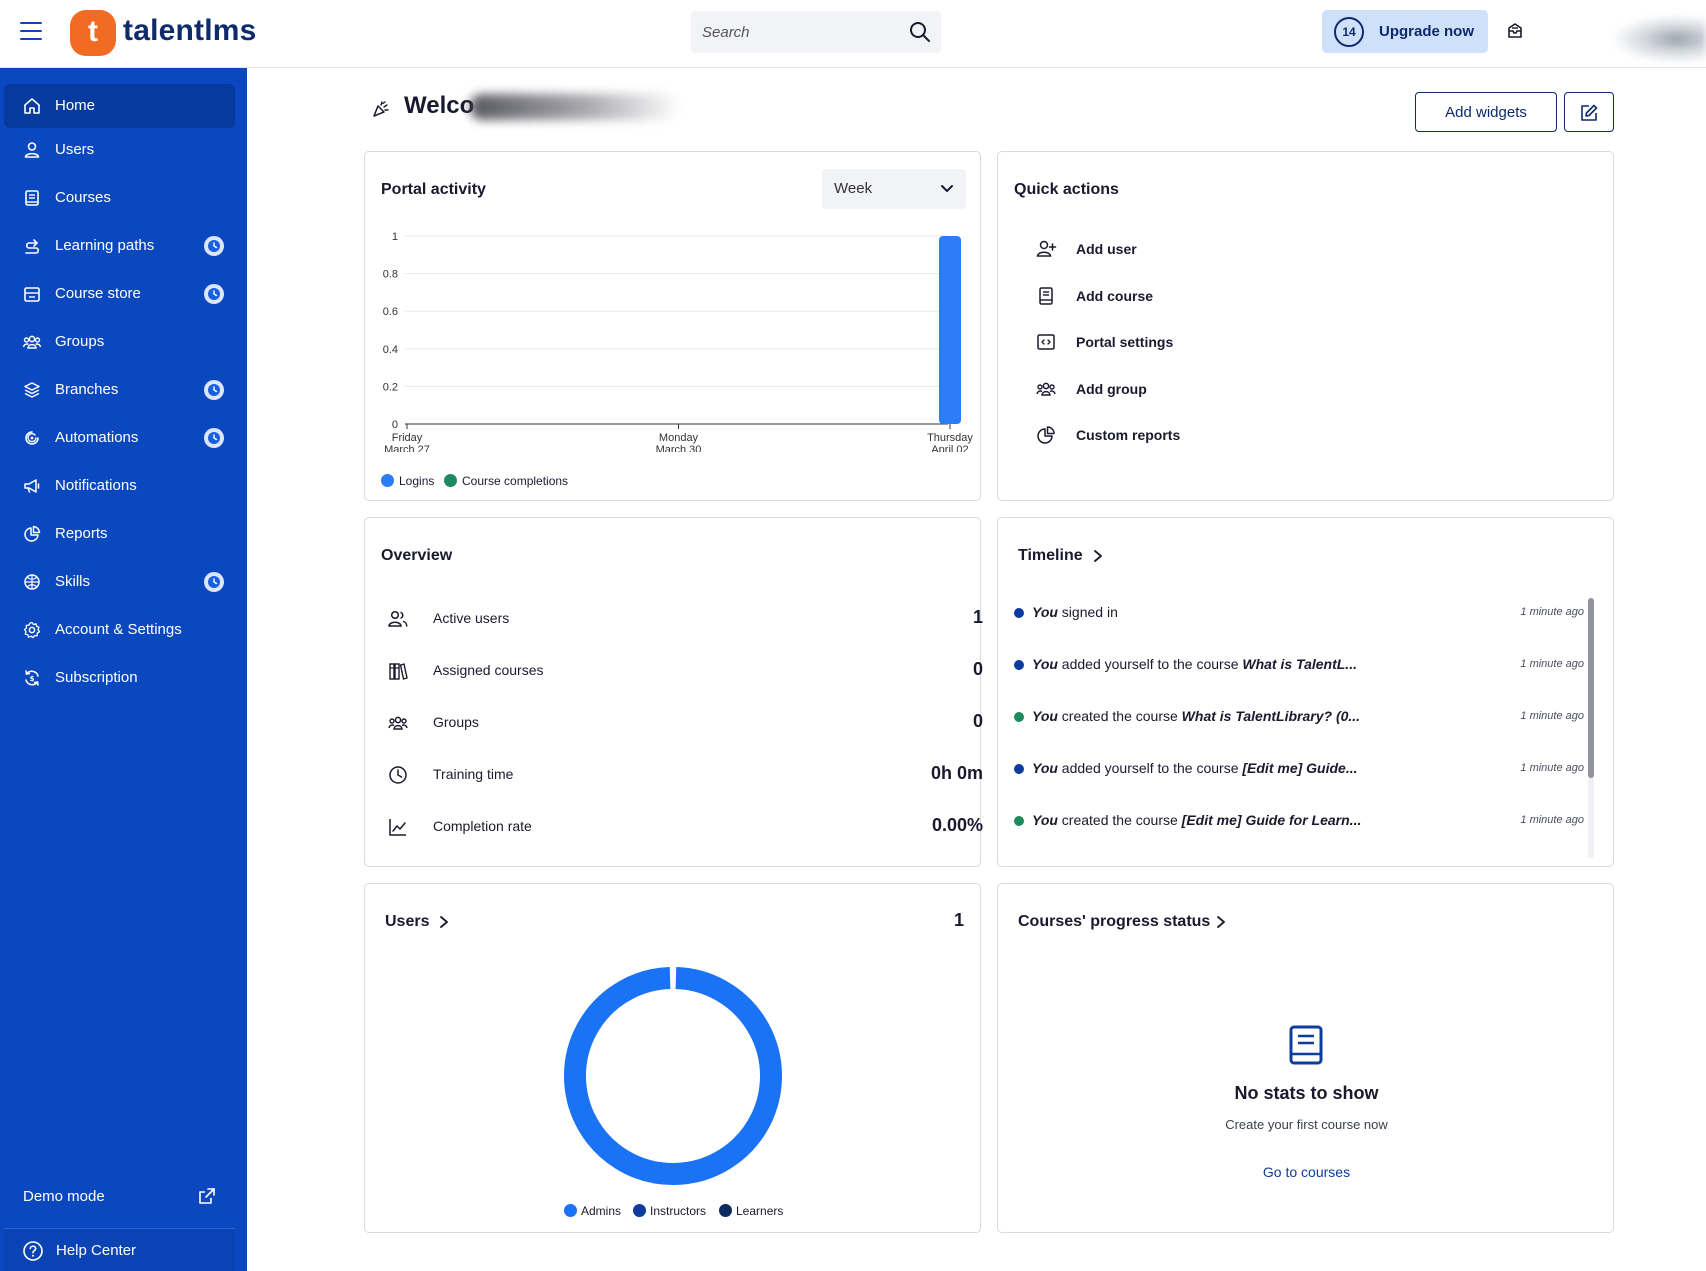 This screenshot has width=1706, height=1271. Describe the element at coordinates (1306, 1093) in the screenshot. I see `empty-state-title: No stats to show` at that location.